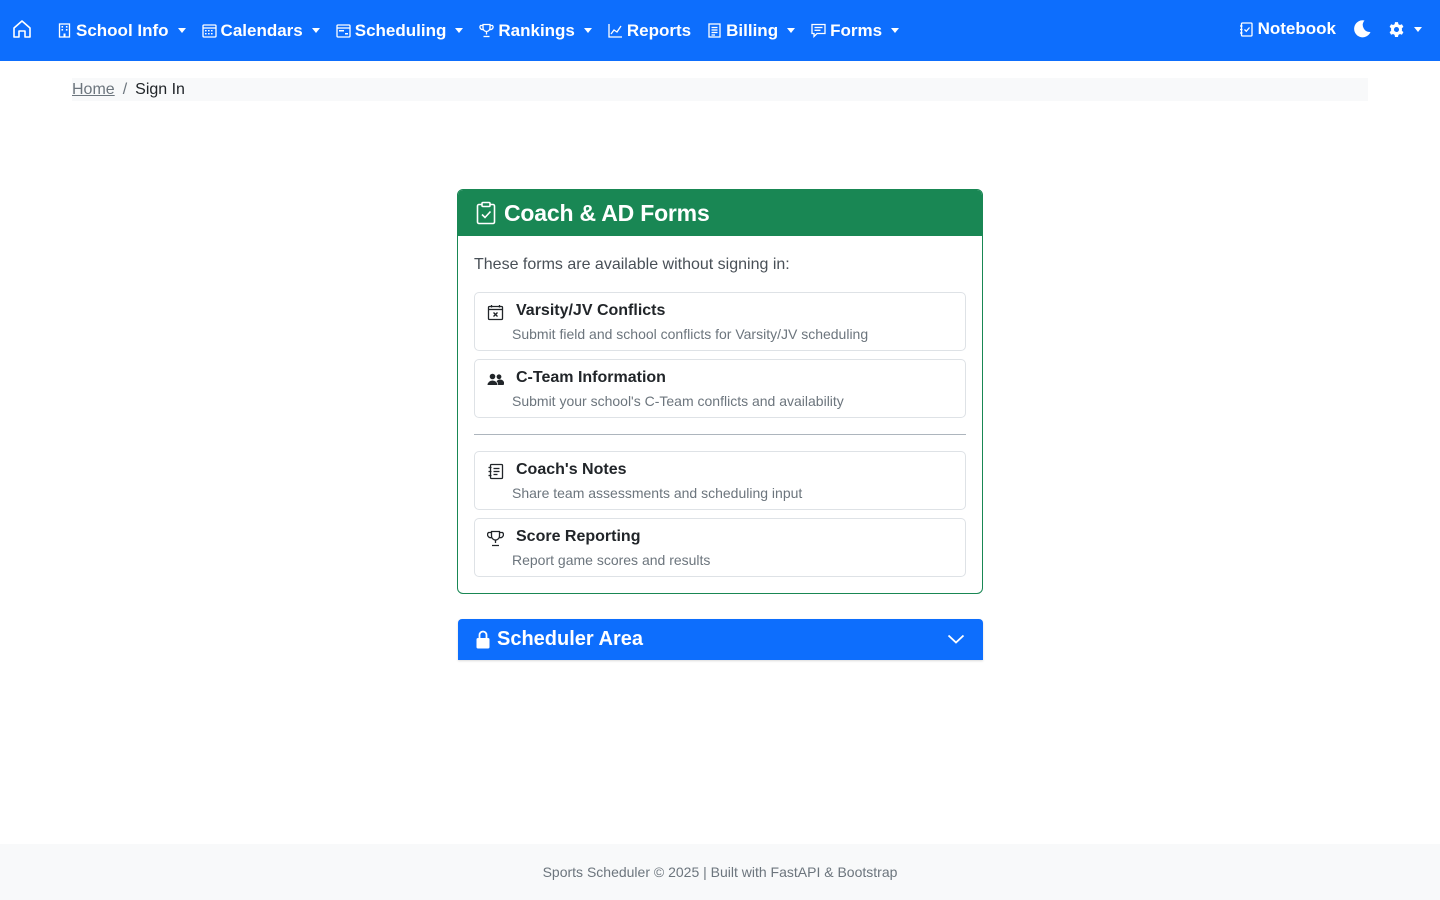 Image resolution: width=1440 pixels, height=900 pixels. Describe the element at coordinates (720, 639) in the screenshot. I see `scheduler-area-toggle: Scheduler Area` at that location.